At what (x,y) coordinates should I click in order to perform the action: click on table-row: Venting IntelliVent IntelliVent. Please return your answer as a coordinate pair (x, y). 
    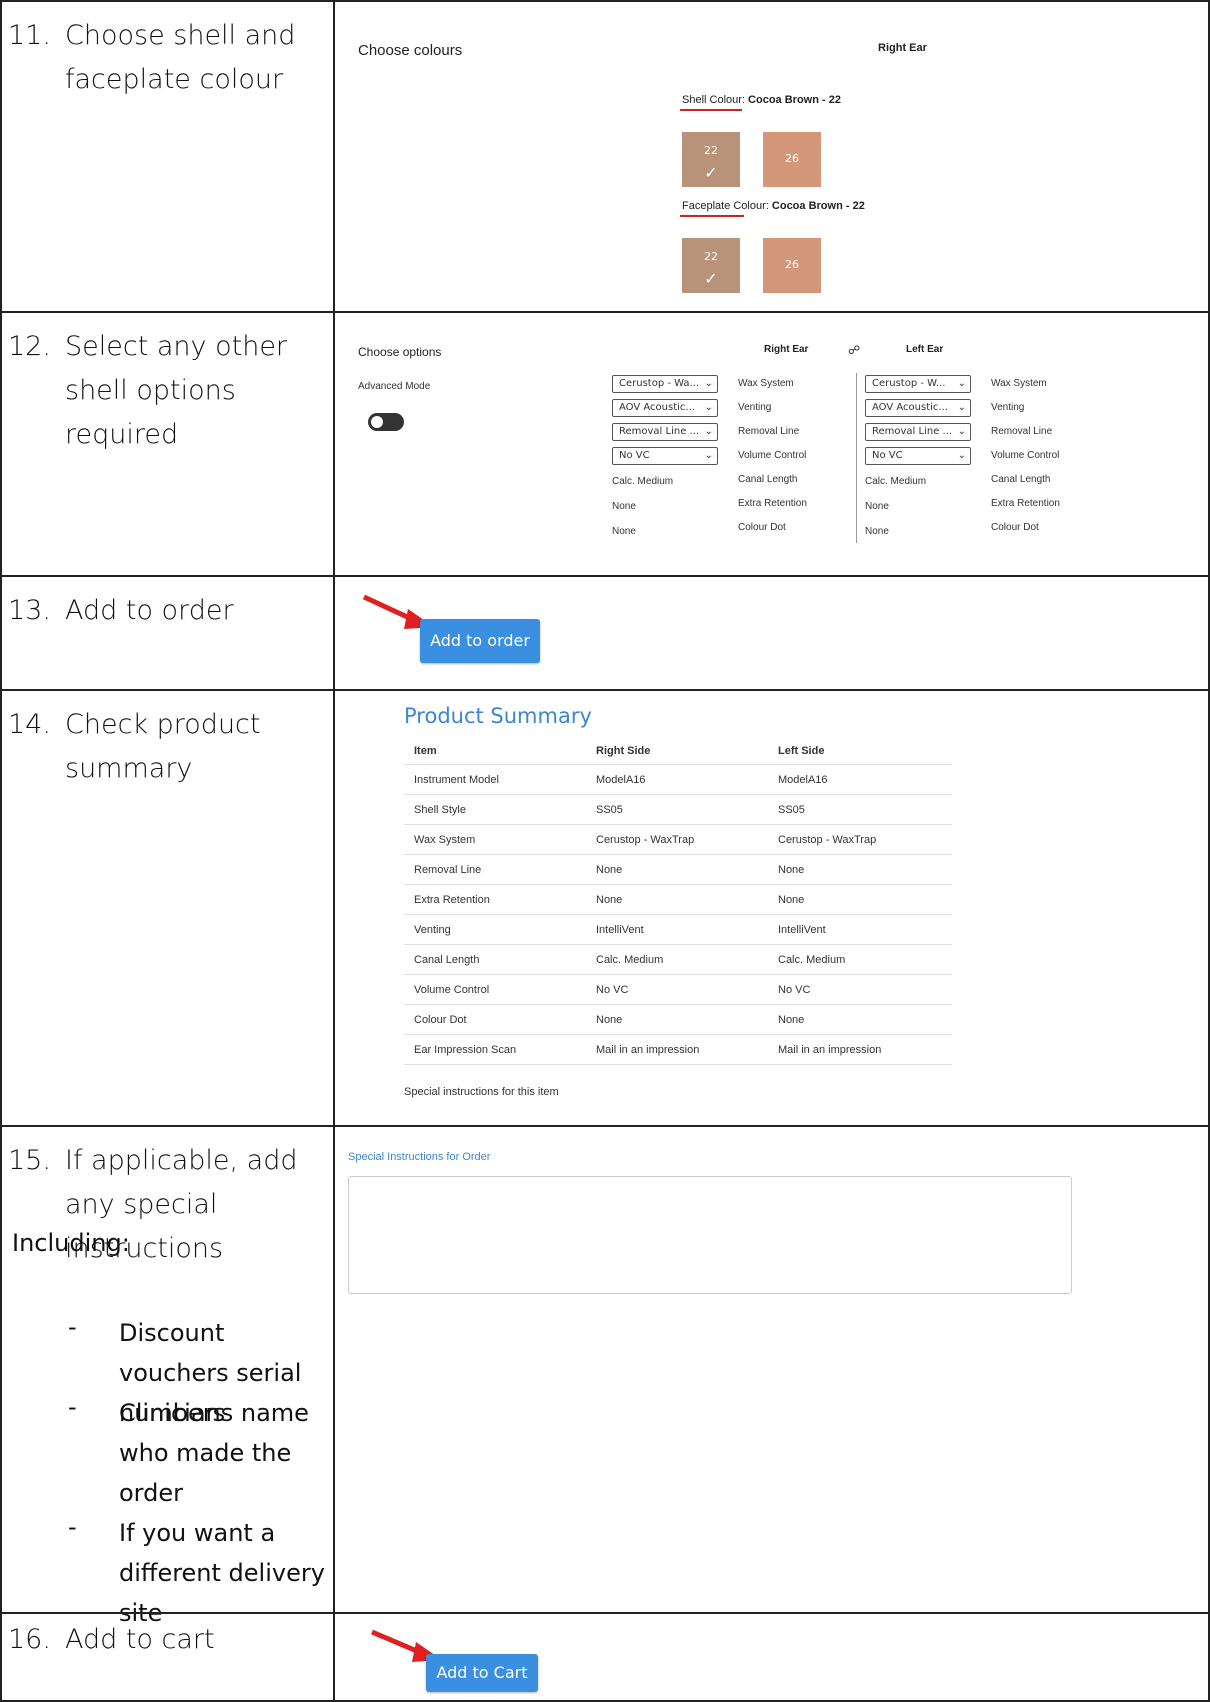
    Looking at the image, I should click on (678, 929).